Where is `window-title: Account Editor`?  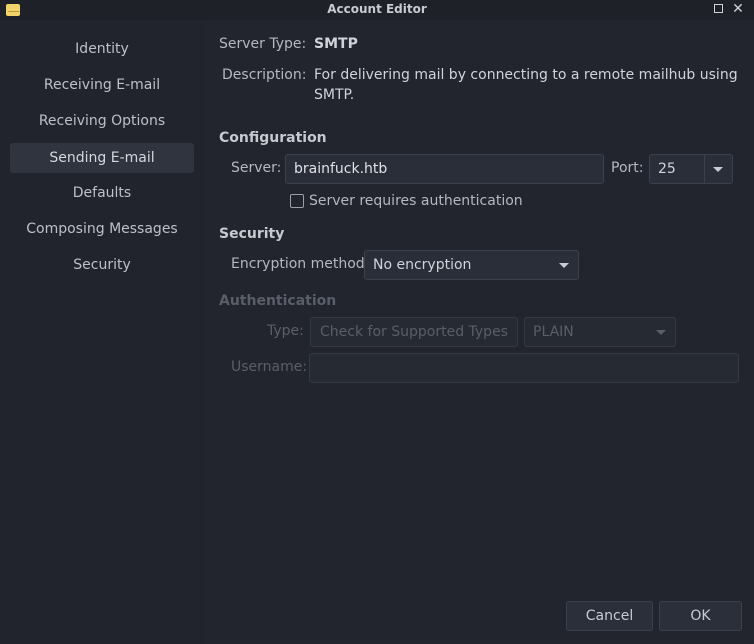
window-title: Account Editor is located at coordinates (377, 9).